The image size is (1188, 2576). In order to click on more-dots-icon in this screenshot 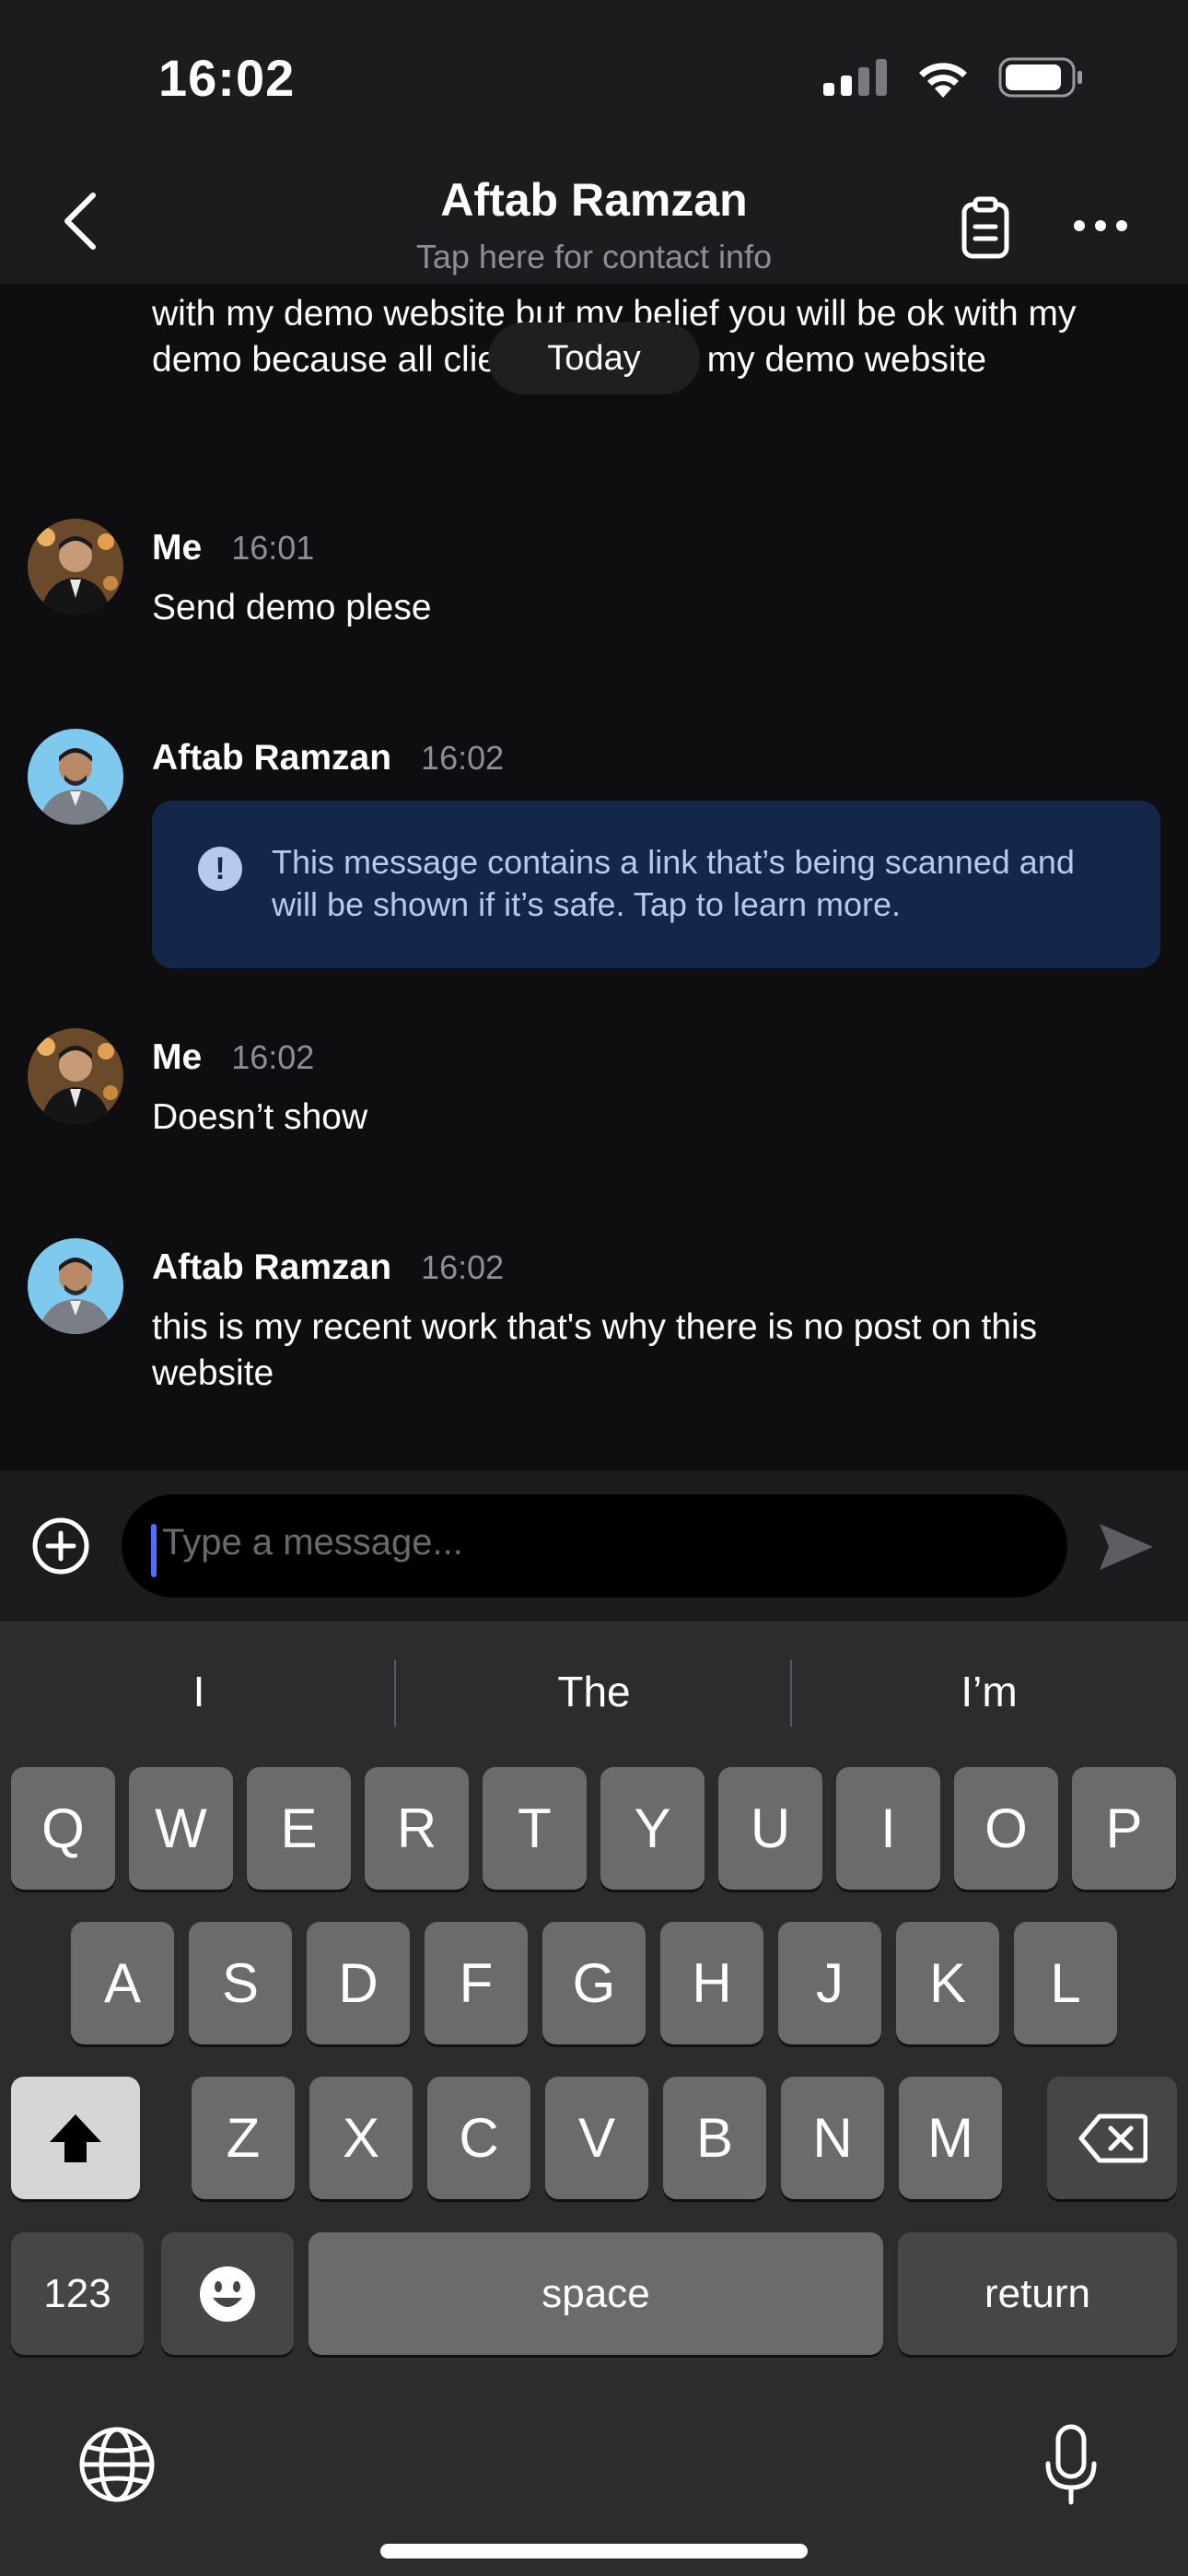, I will do `click(1100, 225)`.